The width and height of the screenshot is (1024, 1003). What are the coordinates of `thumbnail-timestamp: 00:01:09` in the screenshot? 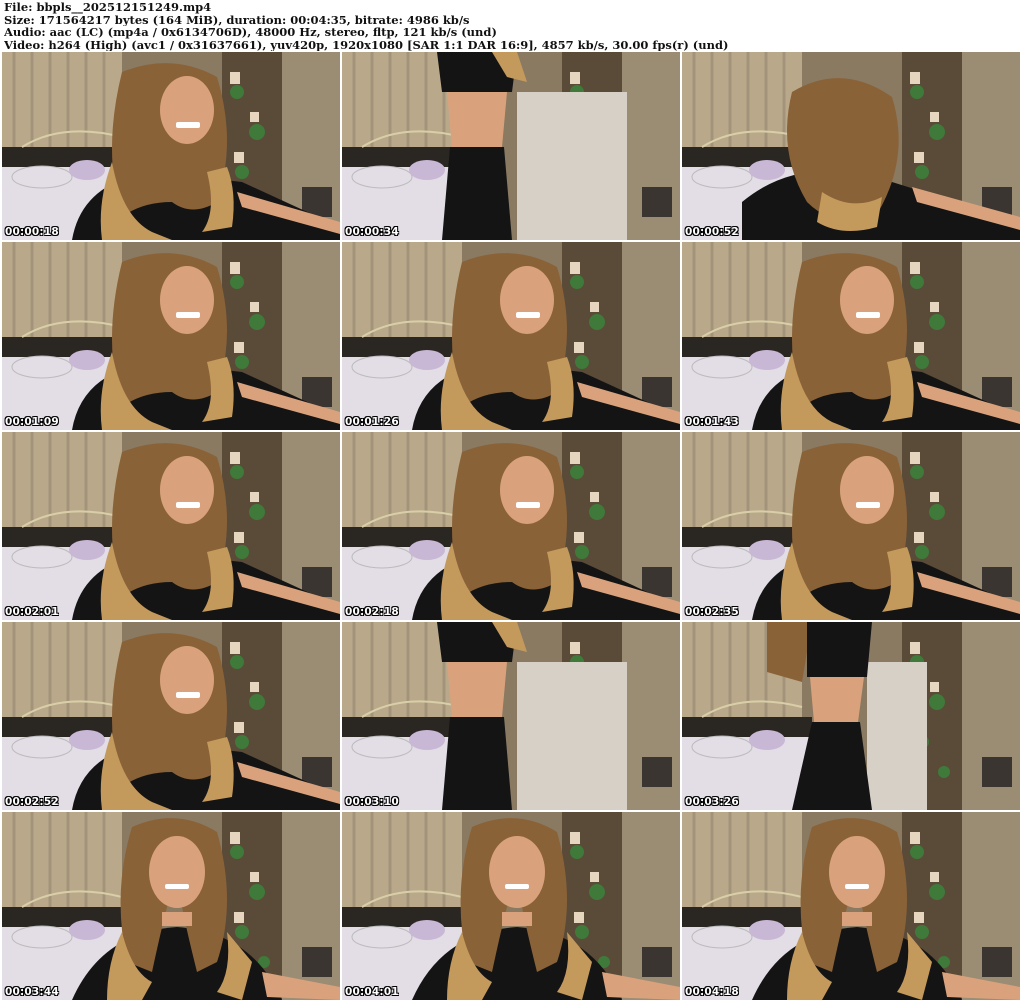 It's located at (32, 422).